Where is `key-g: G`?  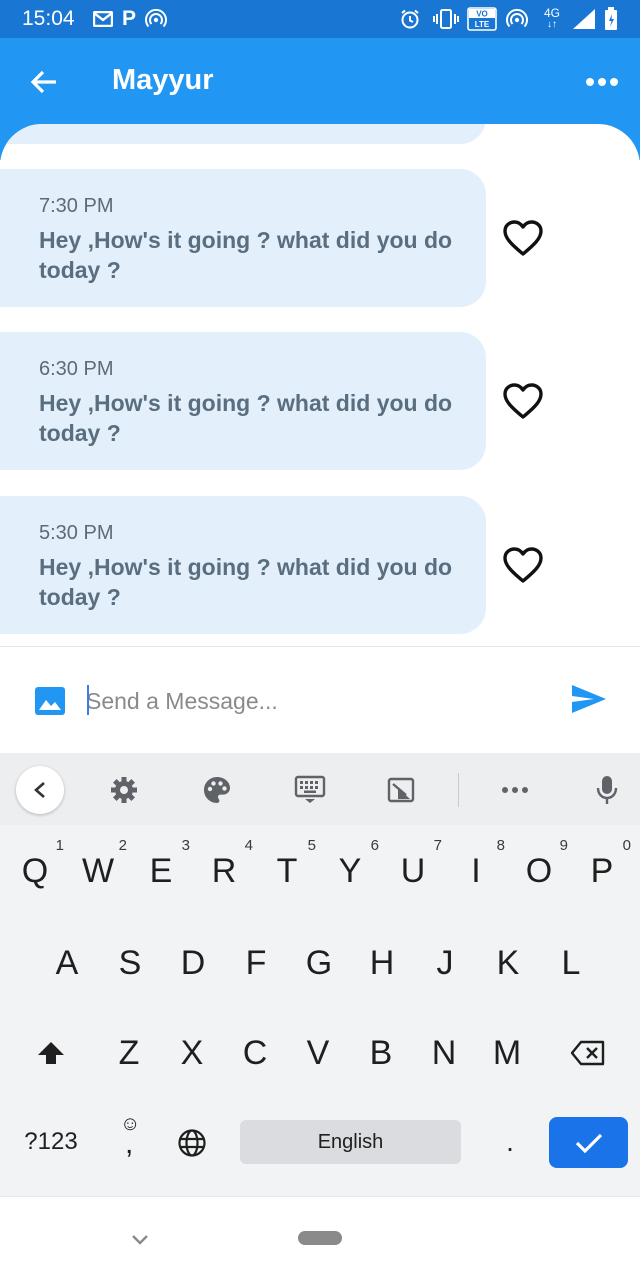
key-g: G is located at coordinates (319, 963).